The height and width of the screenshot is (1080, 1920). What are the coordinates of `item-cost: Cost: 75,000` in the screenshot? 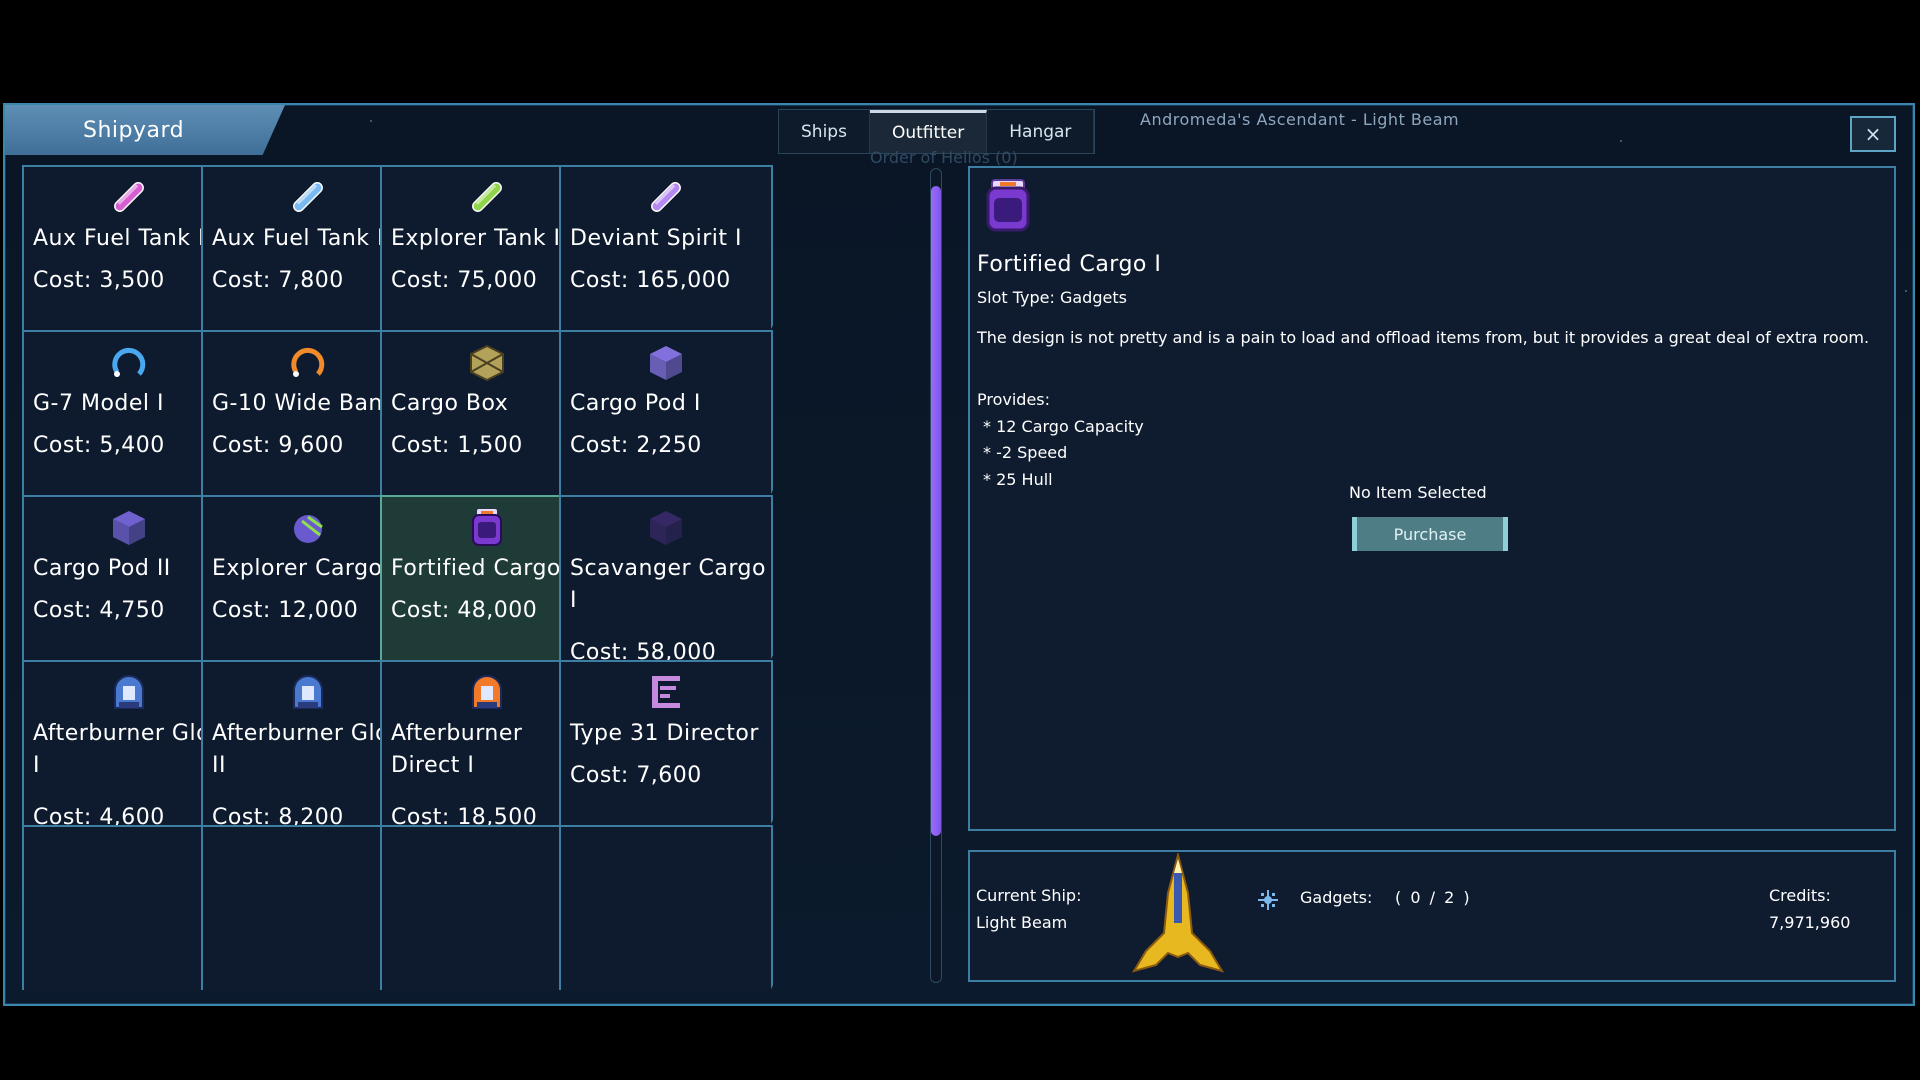 It's located at (464, 280).